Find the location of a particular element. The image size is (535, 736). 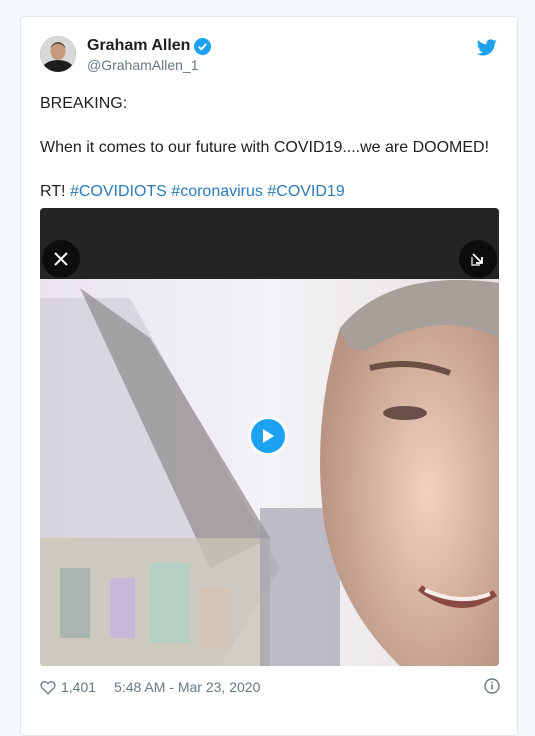

hashtag-link: #COVID19 is located at coordinates (305, 191).